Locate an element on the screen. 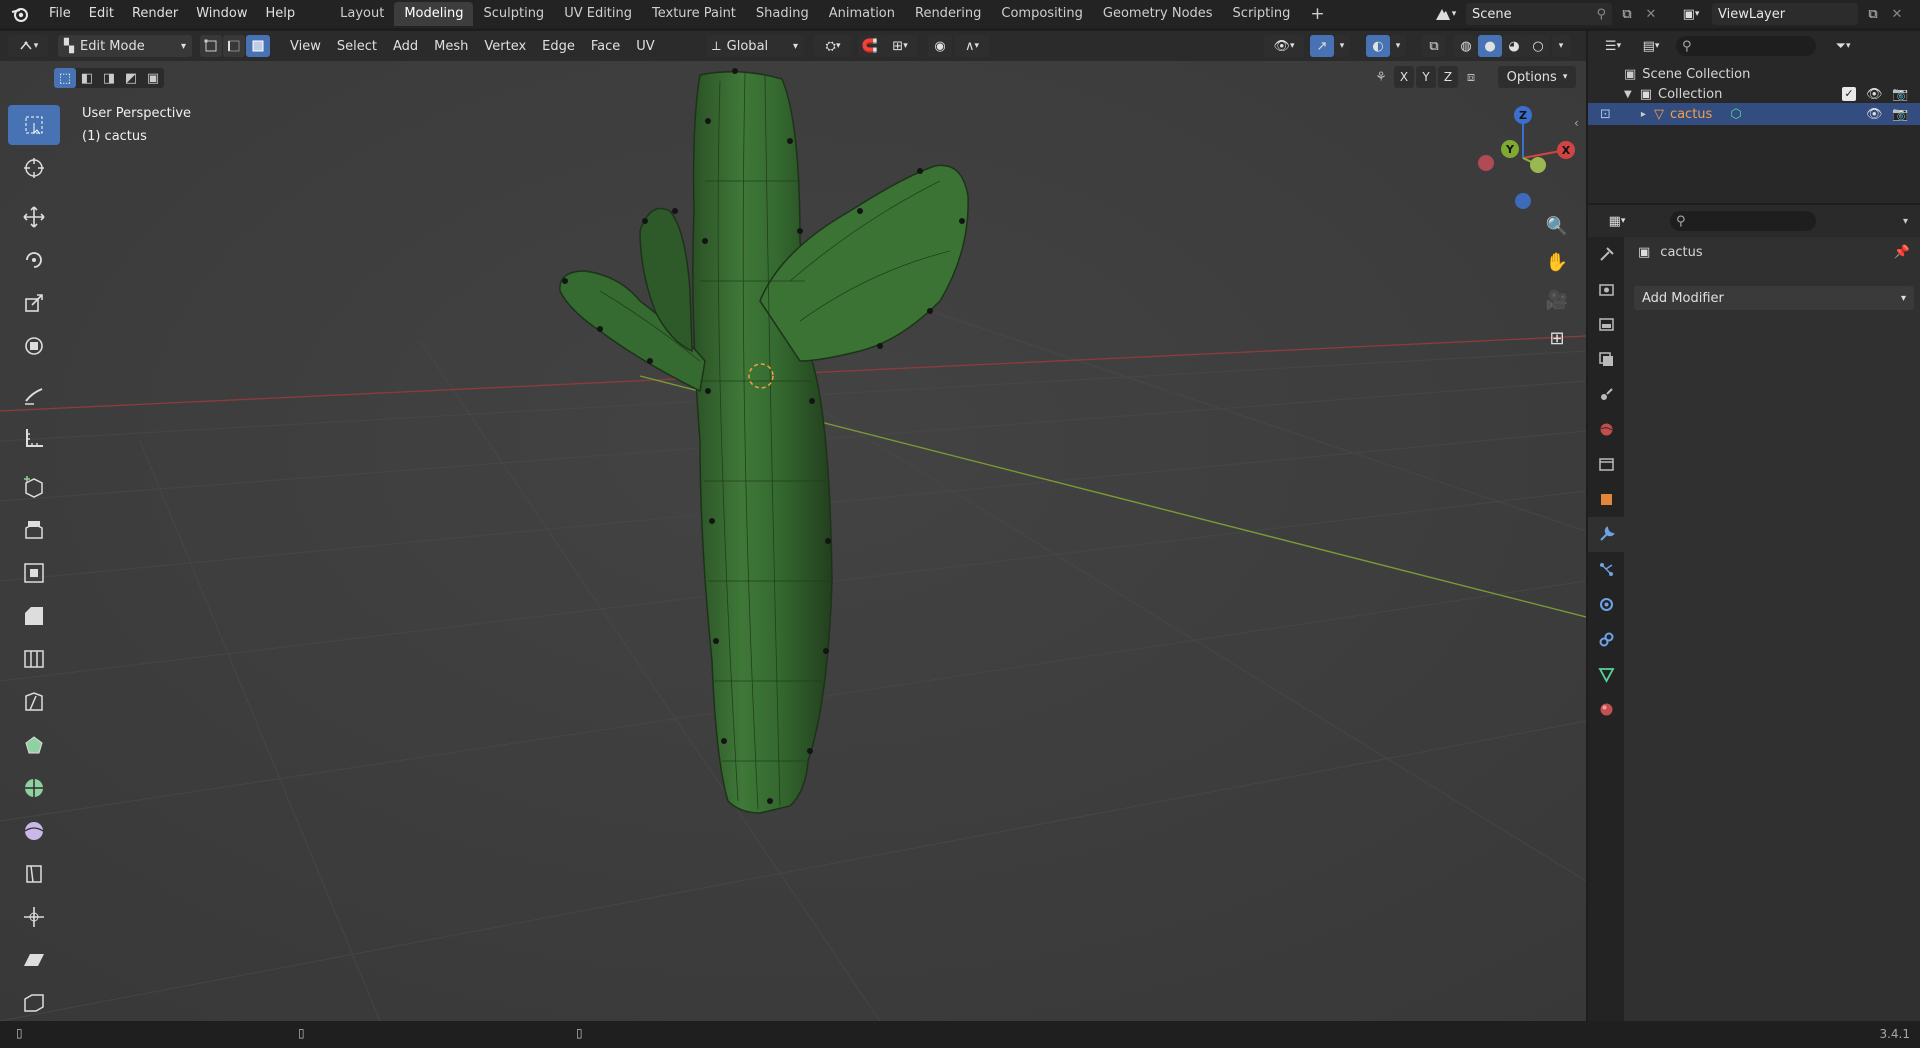 The width and height of the screenshot is (1920, 1048). editor-type-button: ▾ is located at coordinates (28, 46).